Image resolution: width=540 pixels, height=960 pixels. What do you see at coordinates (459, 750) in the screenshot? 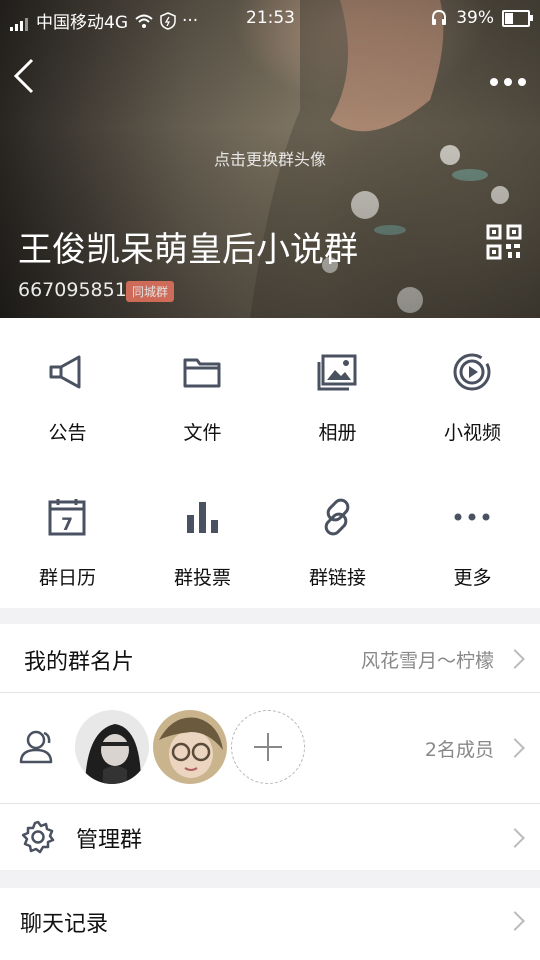
I see `member-count: 2名成员` at bounding box center [459, 750].